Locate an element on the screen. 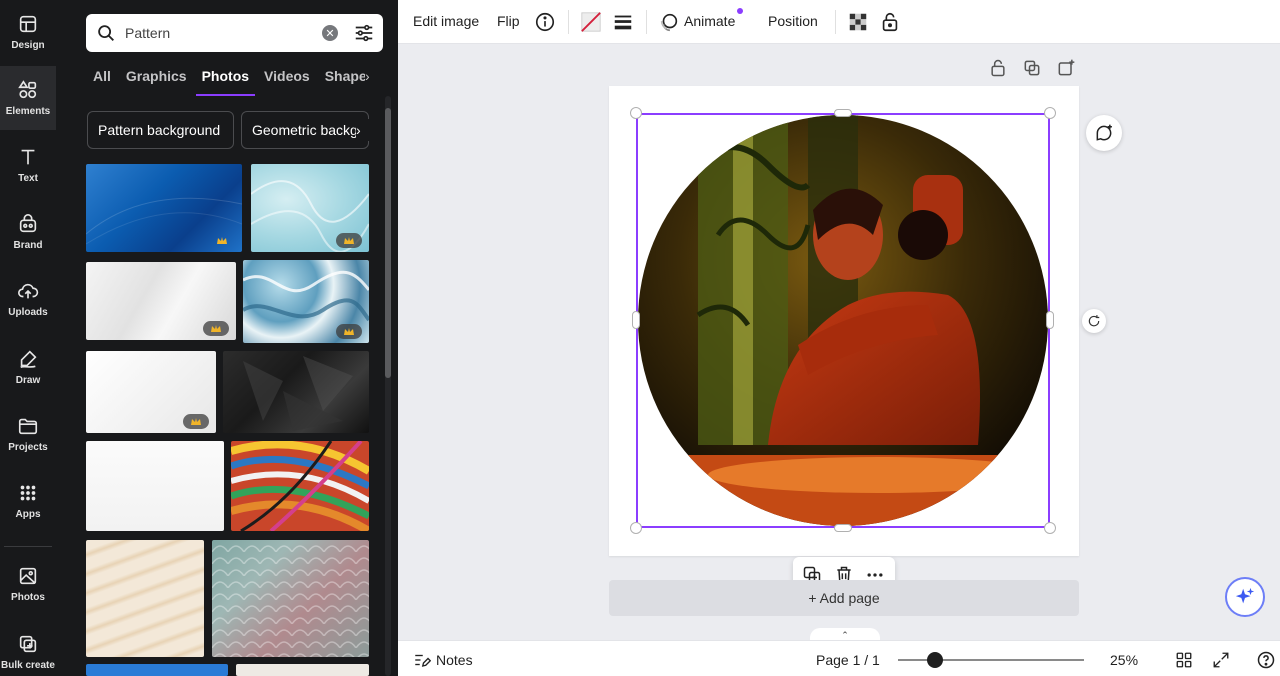 The height and width of the screenshot is (676, 1280). add-page-label: + Add page is located at coordinates (844, 598).